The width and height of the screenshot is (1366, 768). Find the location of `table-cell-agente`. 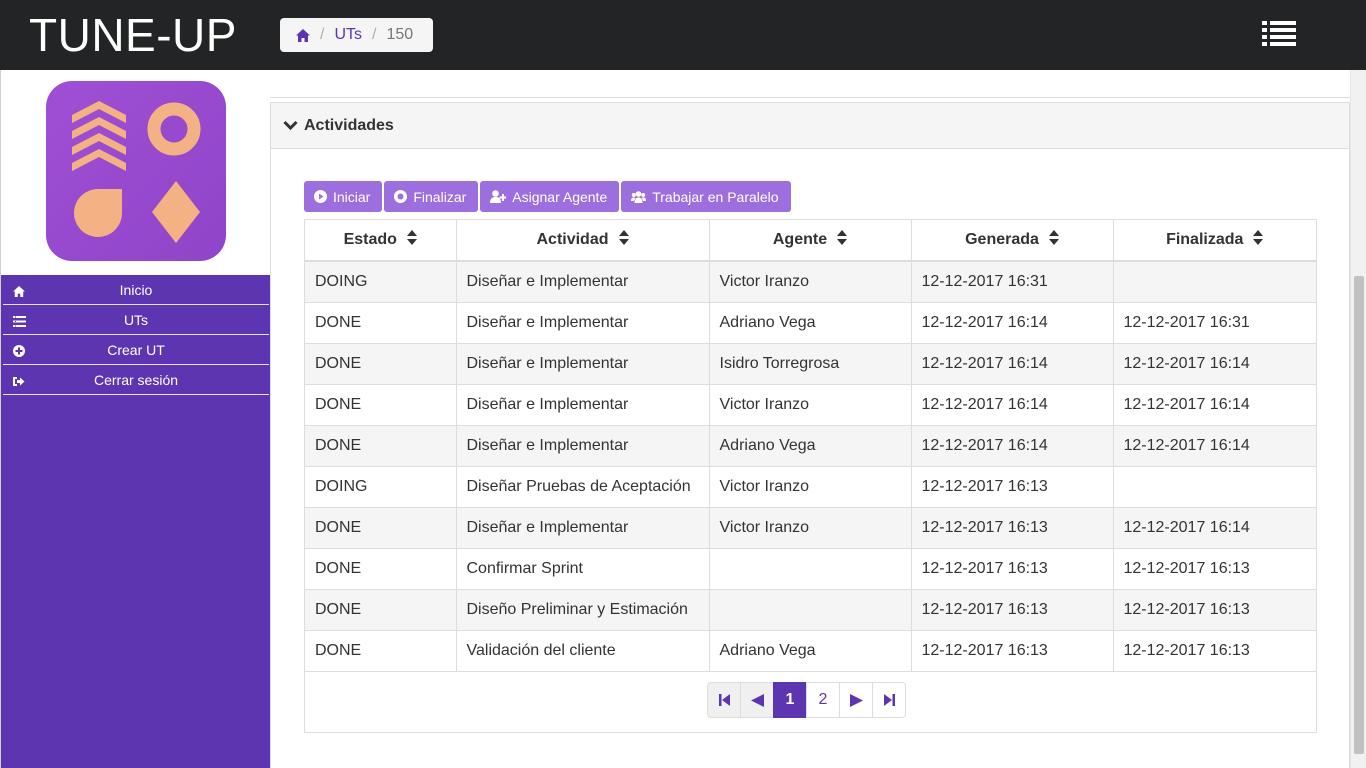

table-cell-agente is located at coordinates (810, 610).